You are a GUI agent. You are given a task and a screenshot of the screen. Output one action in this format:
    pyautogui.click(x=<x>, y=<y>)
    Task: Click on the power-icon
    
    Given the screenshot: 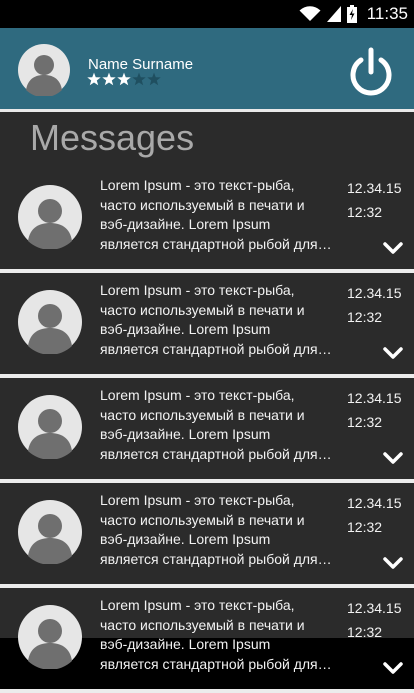 What is the action you would take?
    pyautogui.click(x=371, y=72)
    